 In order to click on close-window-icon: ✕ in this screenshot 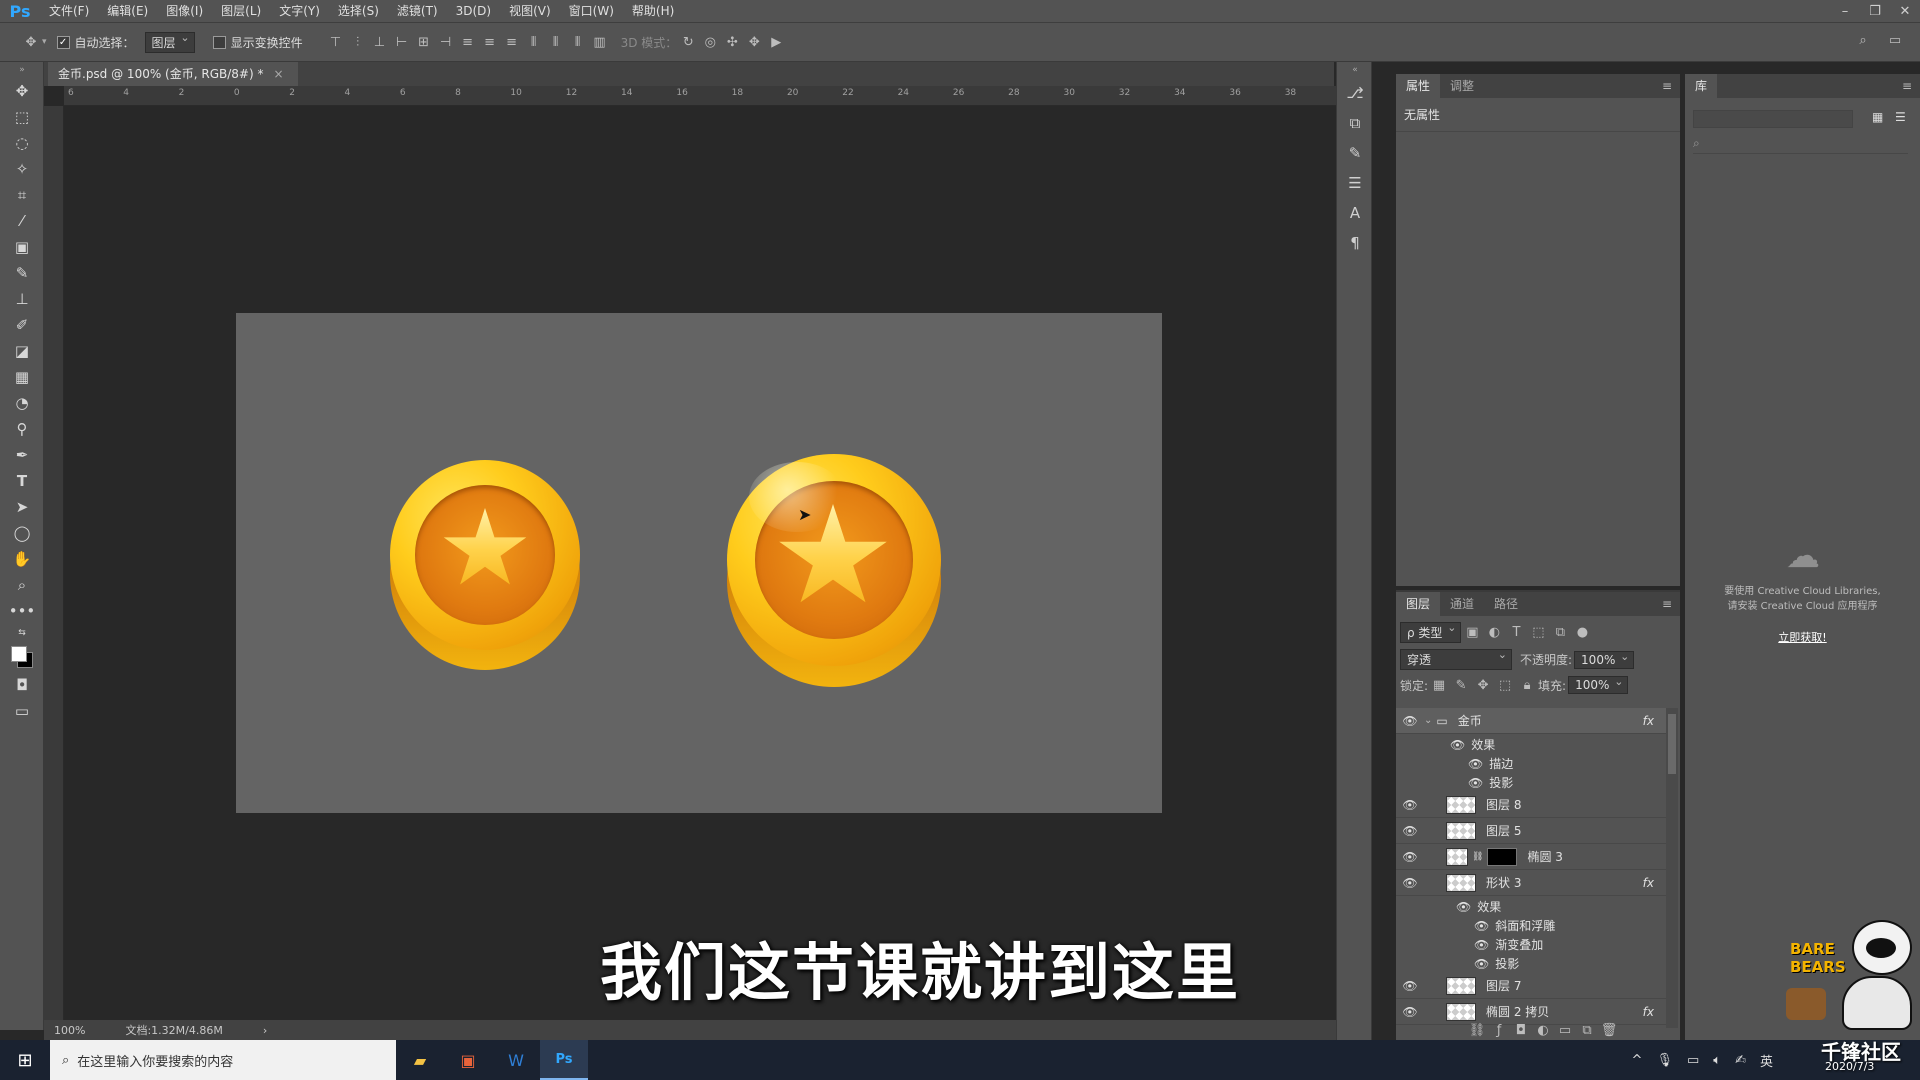, I will do `click(1905, 11)`.